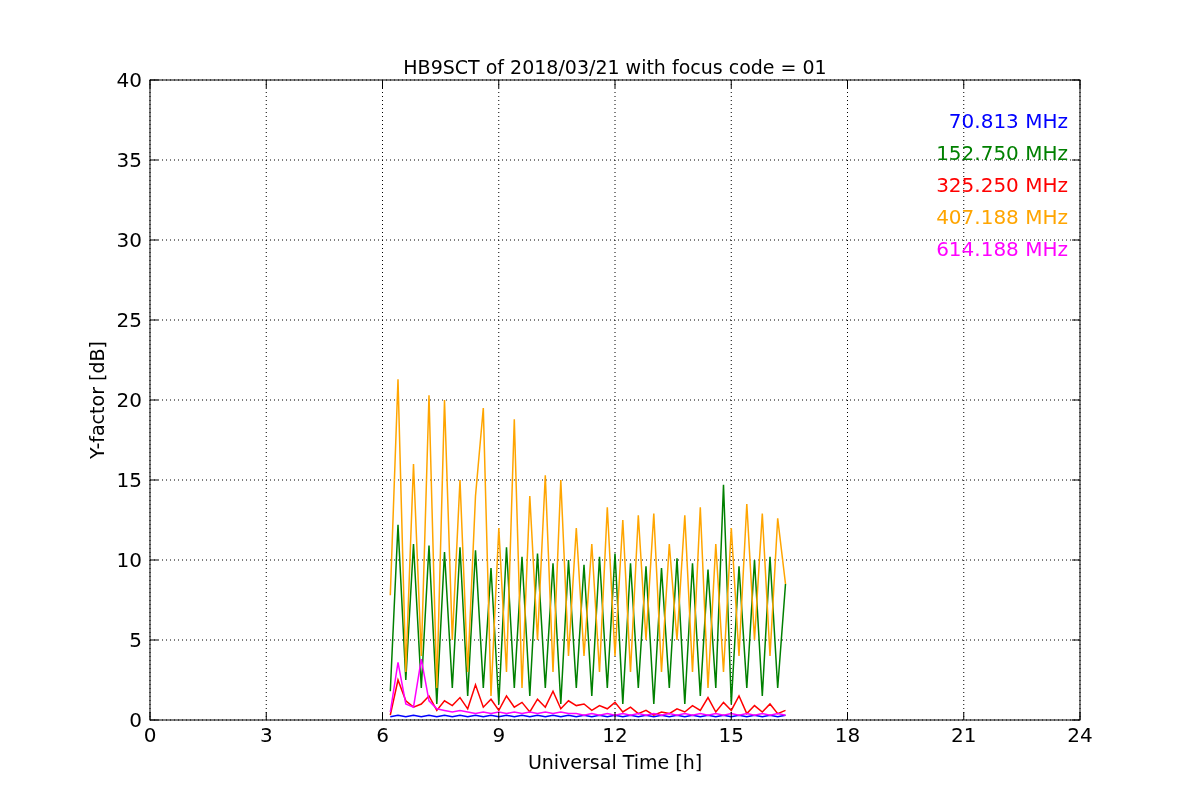  What do you see at coordinates (135, 720) in the screenshot?
I see `y-tick-label: 0` at bounding box center [135, 720].